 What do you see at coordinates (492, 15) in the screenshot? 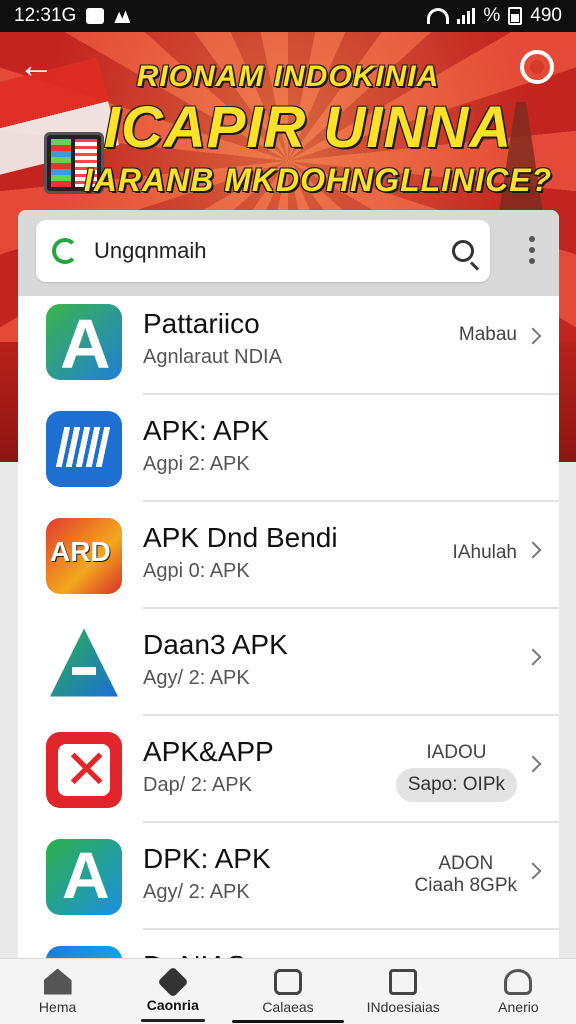
I see `status-percent: %` at bounding box center [492, 15].